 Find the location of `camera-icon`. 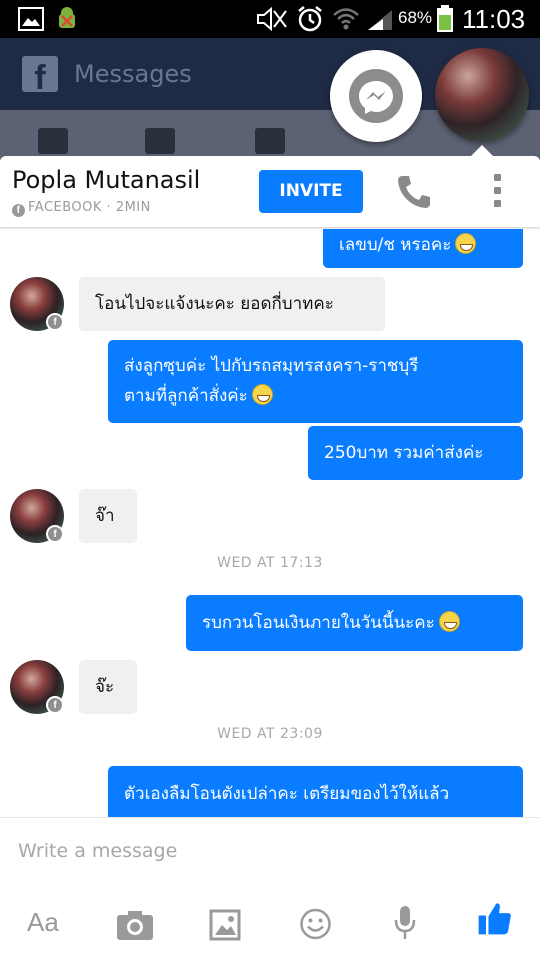

camera-icon is located at coordinates (135, 925).